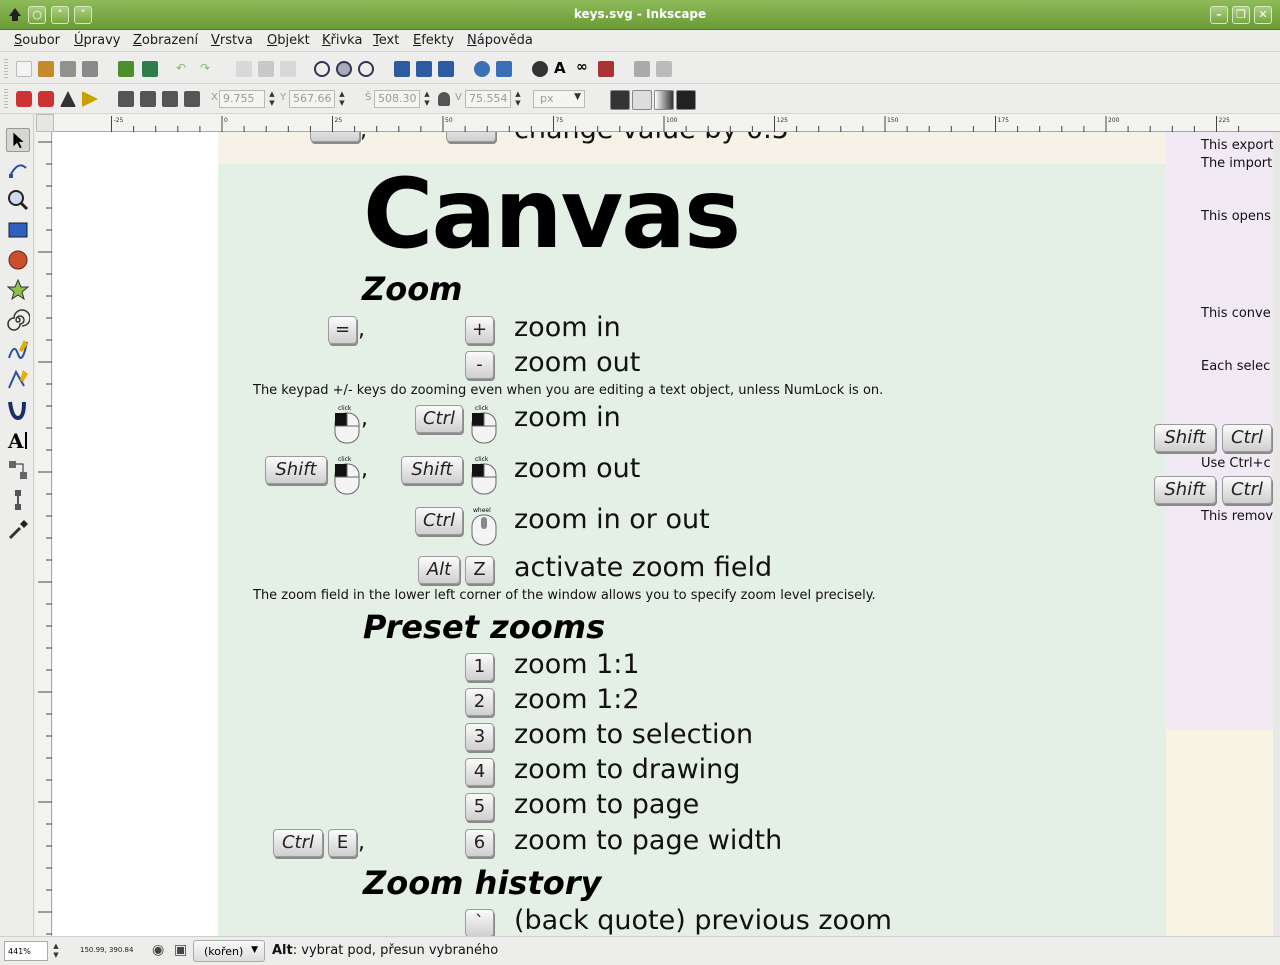 The image size is (1280, 965). I want to click on y-spin-arrows: ▲ ▼, so click(342, 99).